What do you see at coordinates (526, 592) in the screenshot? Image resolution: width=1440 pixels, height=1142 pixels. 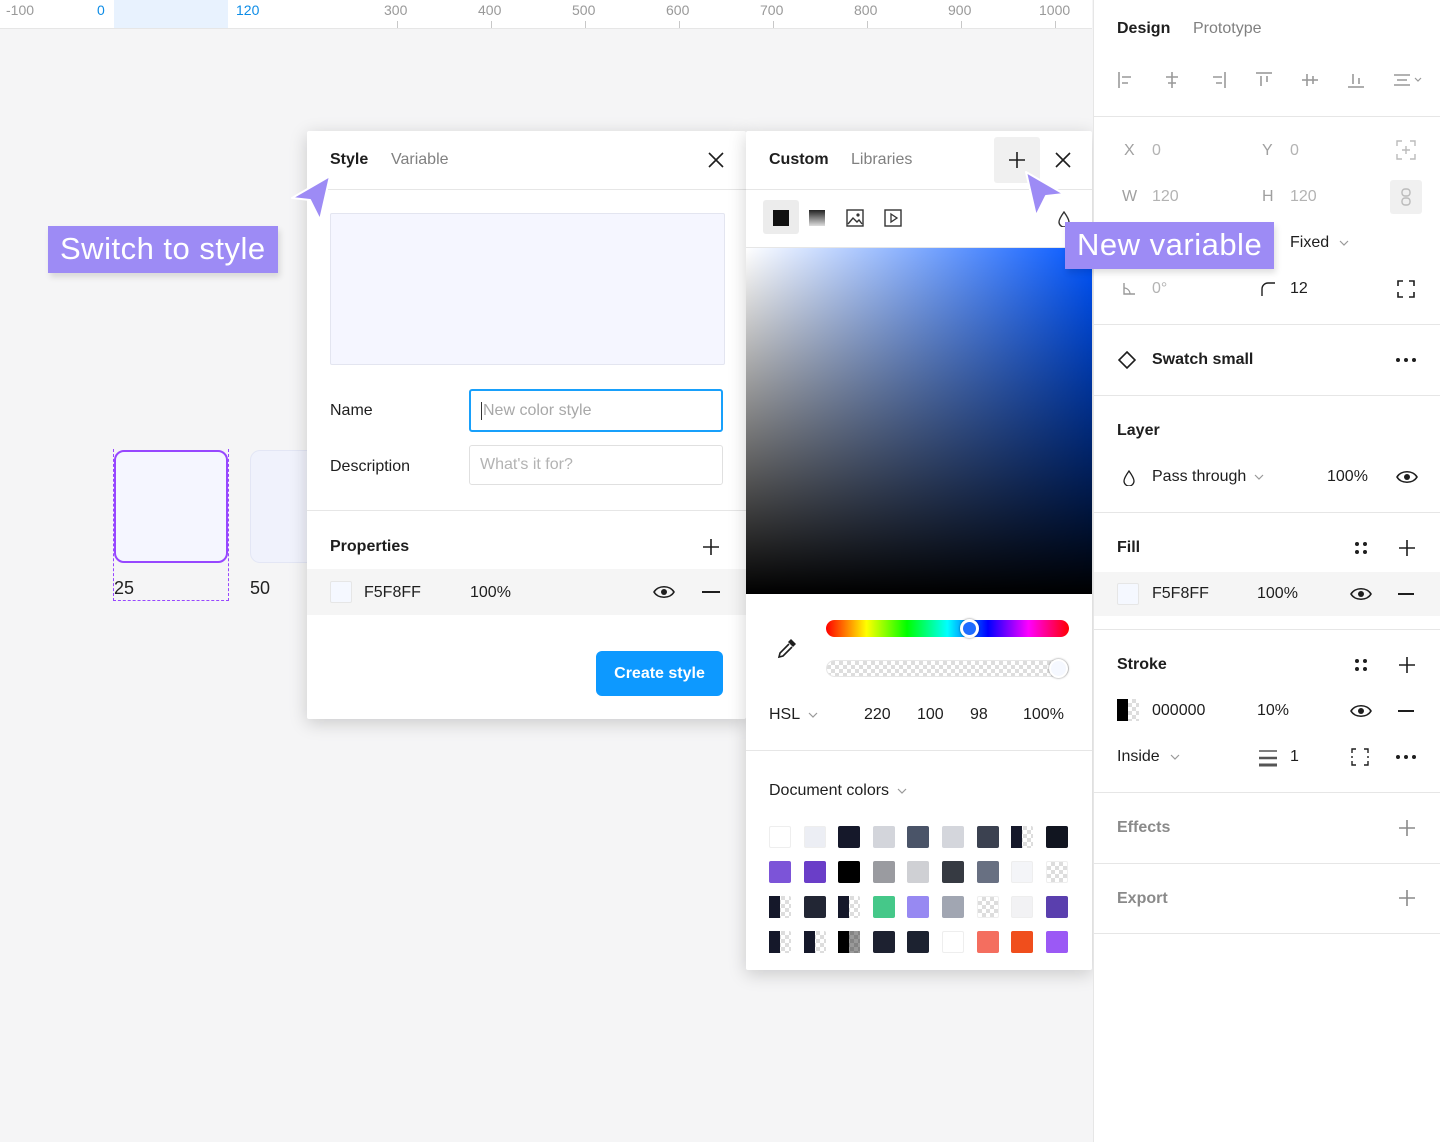 I see `property-row: F5F8FF 100%` at bounding box center [526, 592].